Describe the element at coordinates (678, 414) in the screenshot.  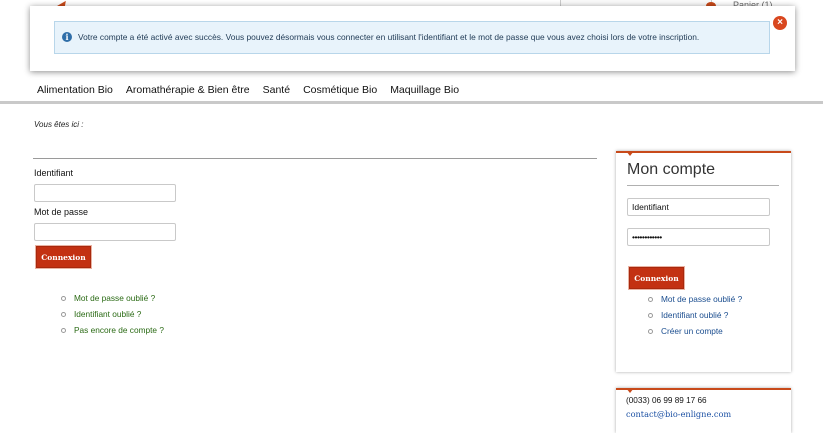
I see `contact-email-link: contact@bio-enligne.com` at that location.